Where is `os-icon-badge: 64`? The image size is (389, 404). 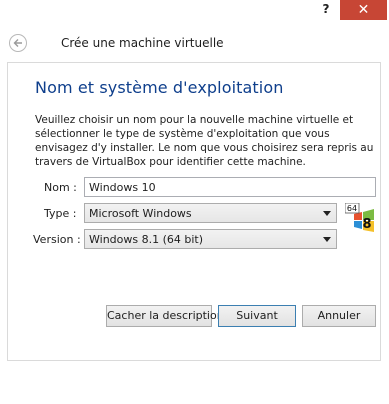 os-icon-badge: 64 is located at coordinates (352, 208).